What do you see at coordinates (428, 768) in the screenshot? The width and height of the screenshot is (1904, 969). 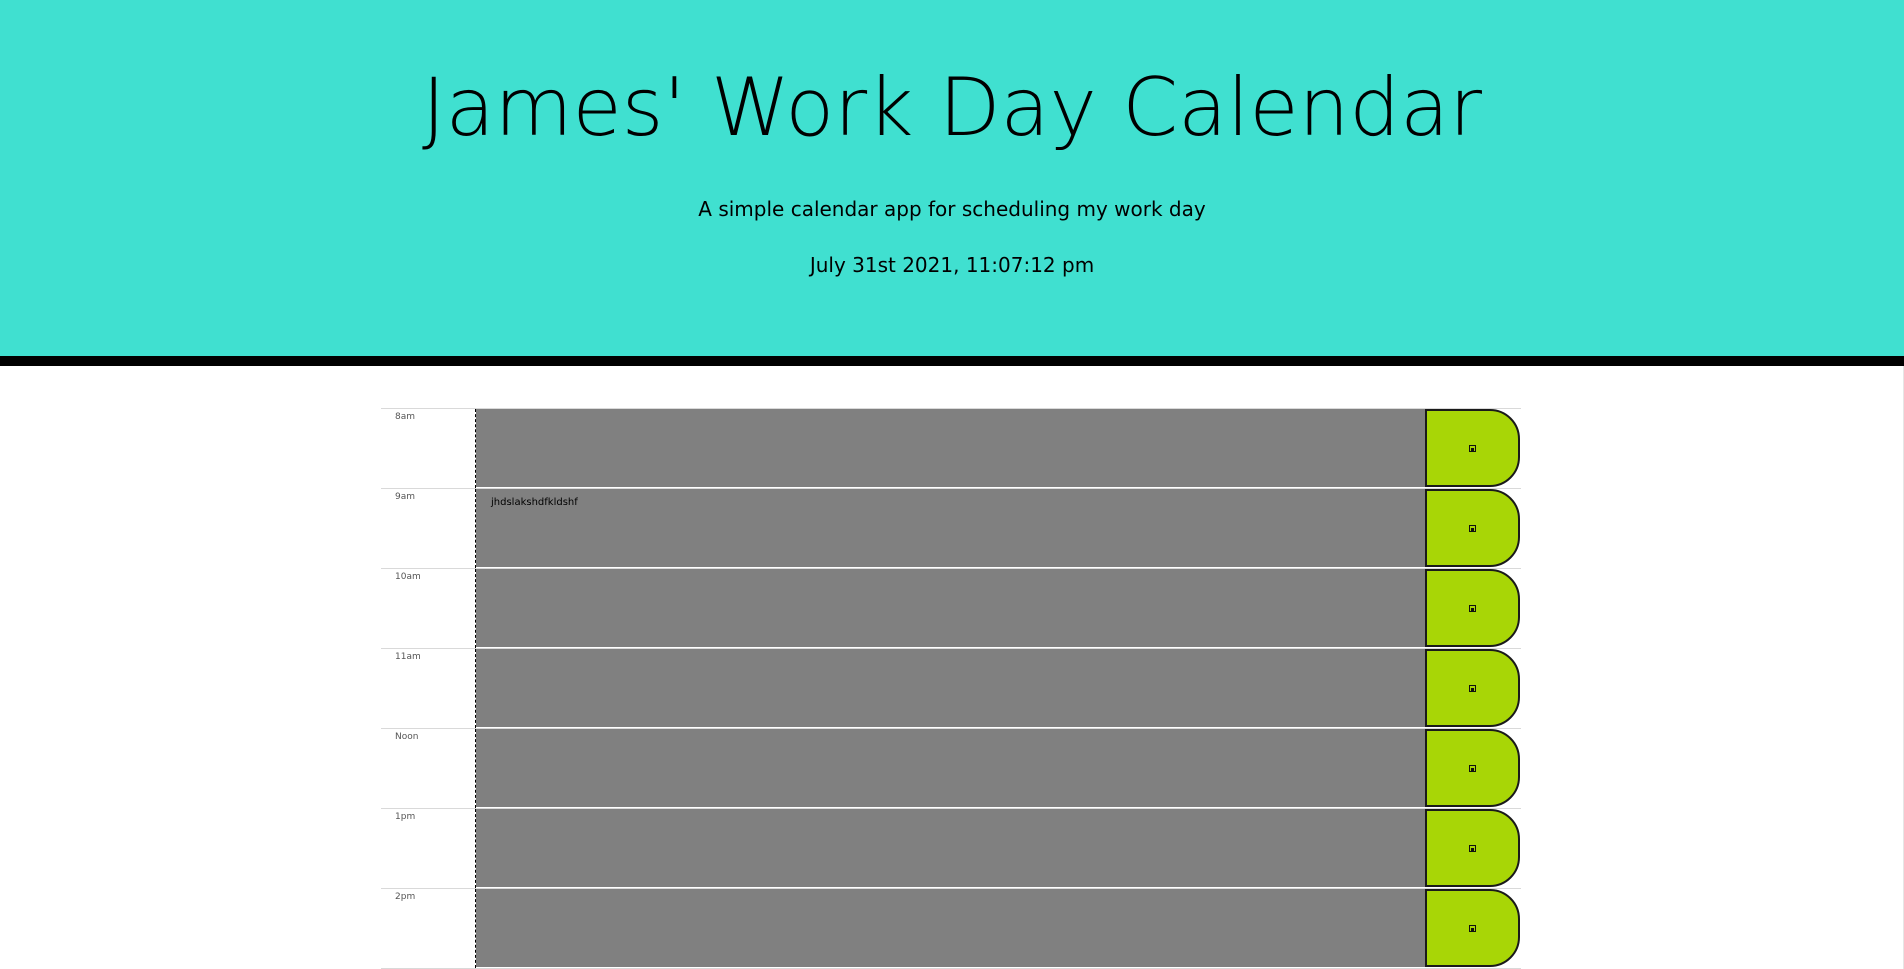 I see `hour-cell: Noon` at bounding box center [428, 768].